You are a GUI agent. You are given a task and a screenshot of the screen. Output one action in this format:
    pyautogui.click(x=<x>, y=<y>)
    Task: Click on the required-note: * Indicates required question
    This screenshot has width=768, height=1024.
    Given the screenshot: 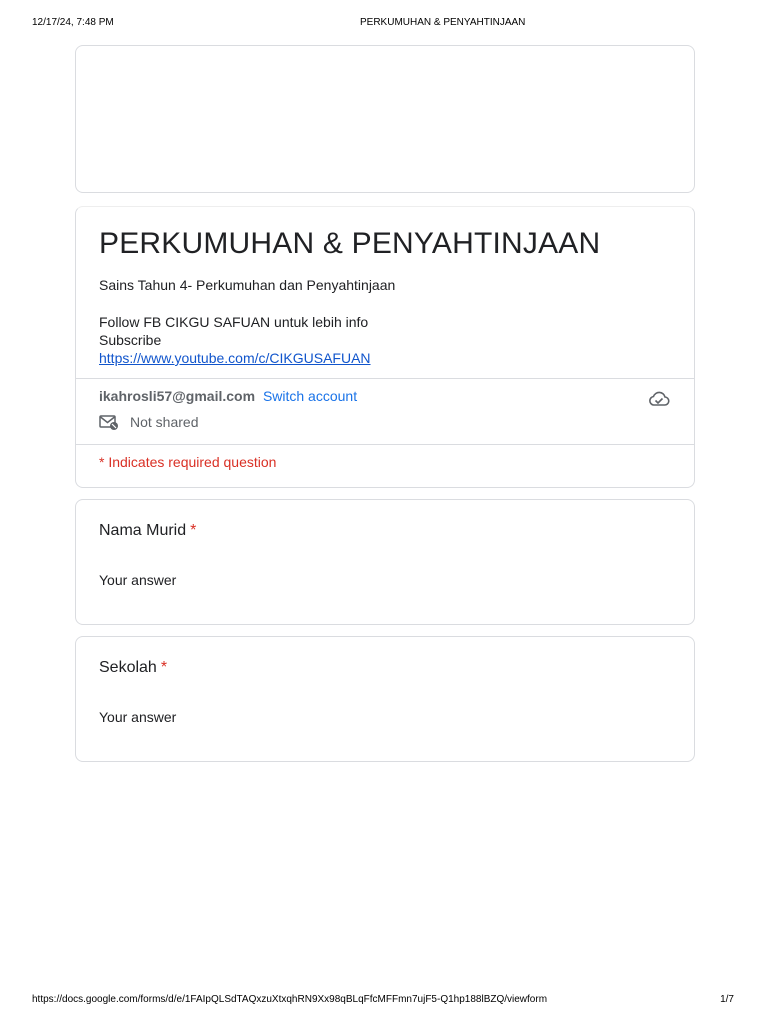 What is the action you would take?
    pyautogui.click(x=188, y=462)
    